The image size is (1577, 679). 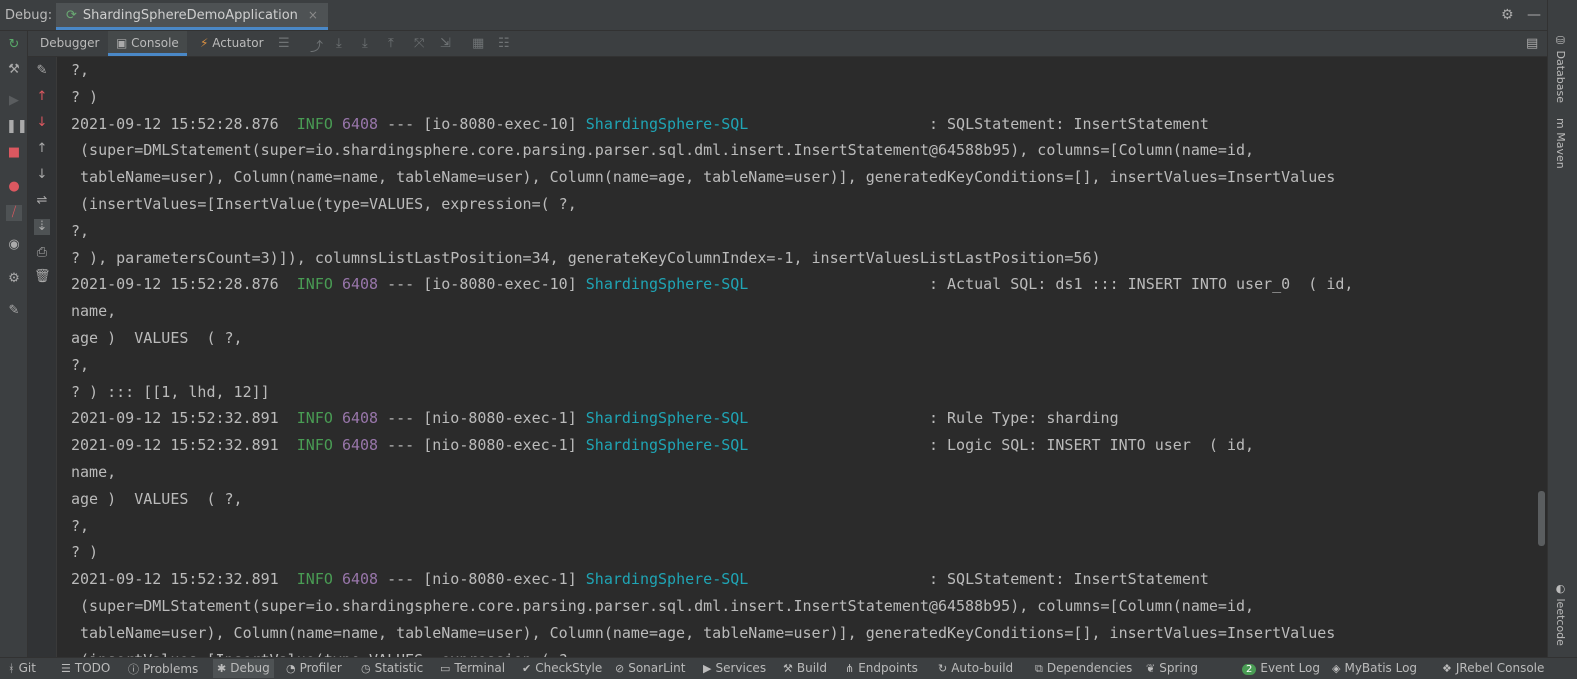 I want to click on pin-icon: ✎, so click(x=14, y=311).